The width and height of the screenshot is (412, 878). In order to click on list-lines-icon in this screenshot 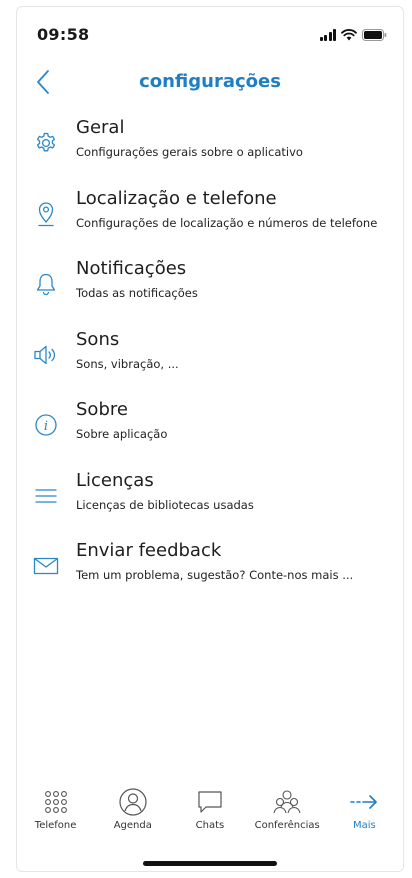, I will do `click(46, 496)`.